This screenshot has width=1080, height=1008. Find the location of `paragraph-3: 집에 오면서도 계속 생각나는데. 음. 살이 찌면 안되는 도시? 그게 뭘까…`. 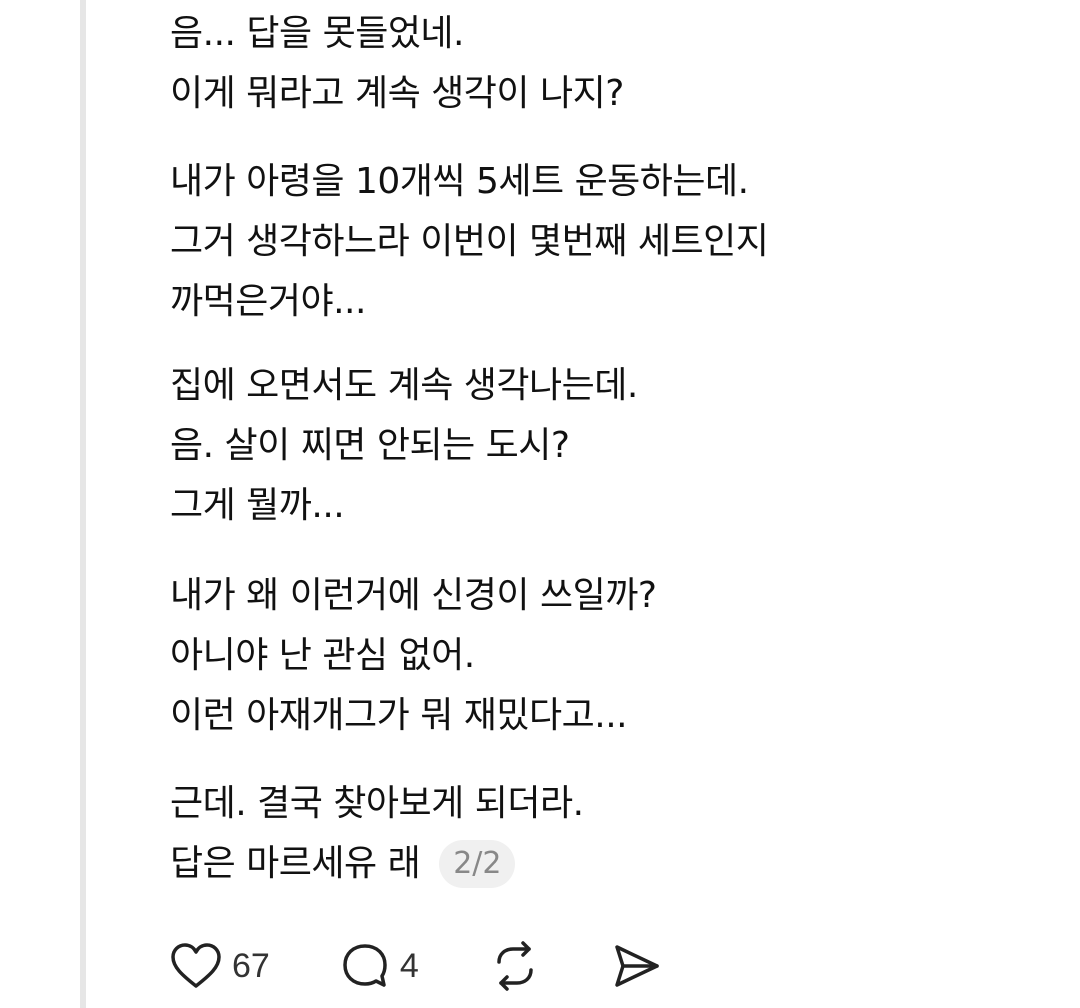

paragraph-3: 집에 오면서도 계속 생각나는데. 음. 살이 찌면 안되는 도시? 그게 뭘까… is located at coordinates (580, 446).